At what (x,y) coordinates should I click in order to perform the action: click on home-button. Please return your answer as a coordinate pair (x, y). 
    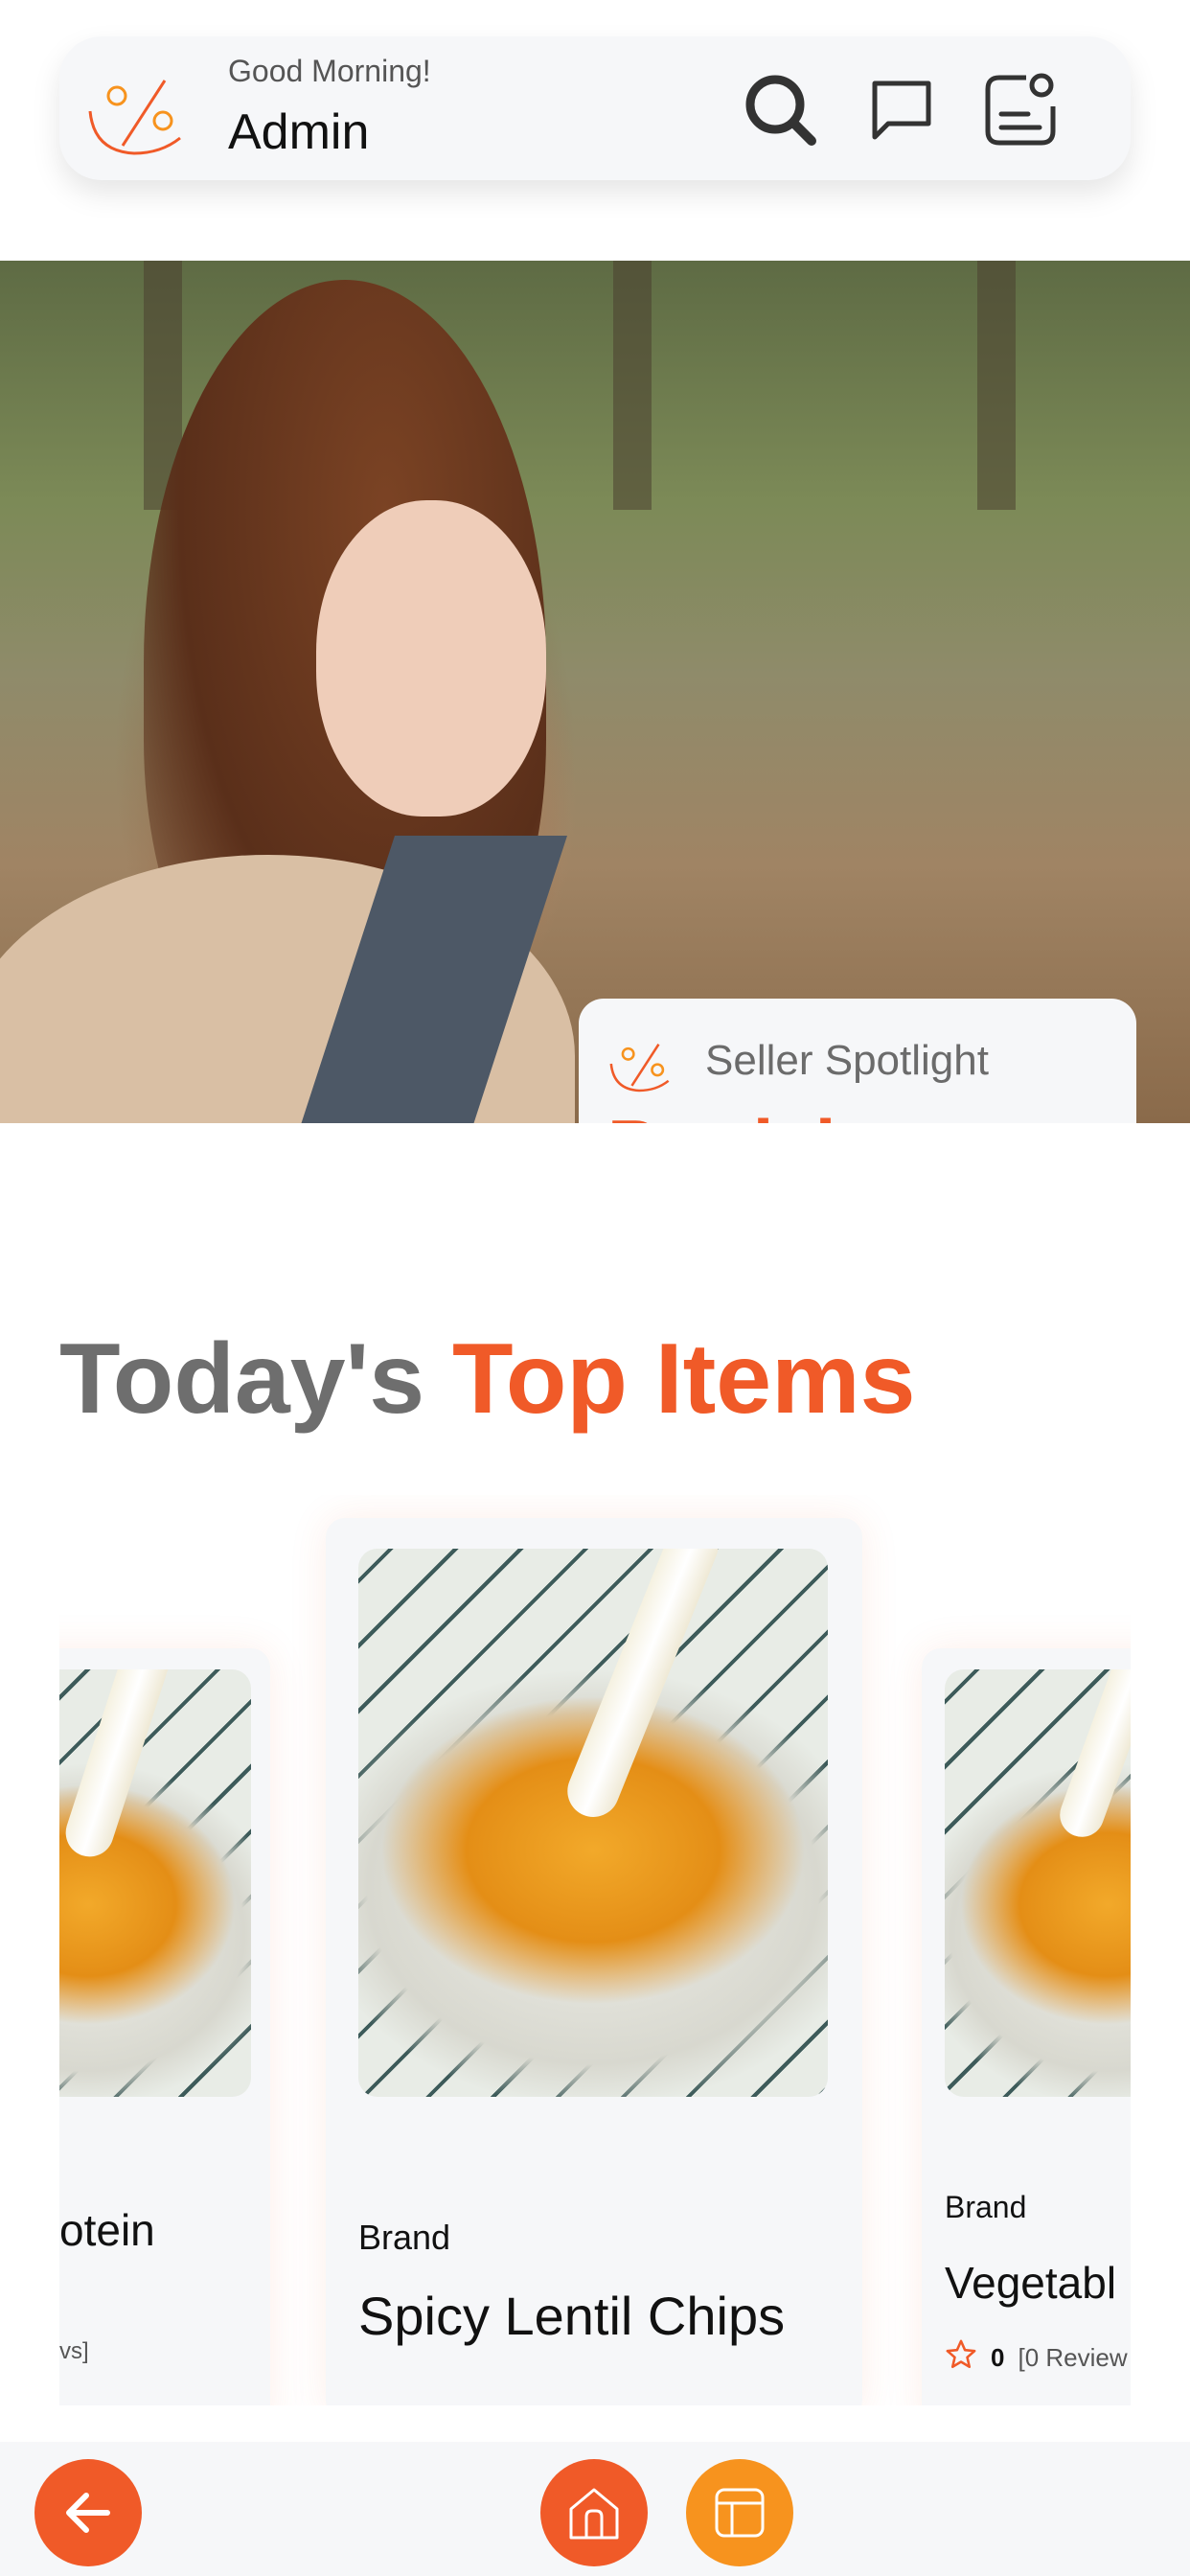
    Looking at the image, I should click on (594, 2512).